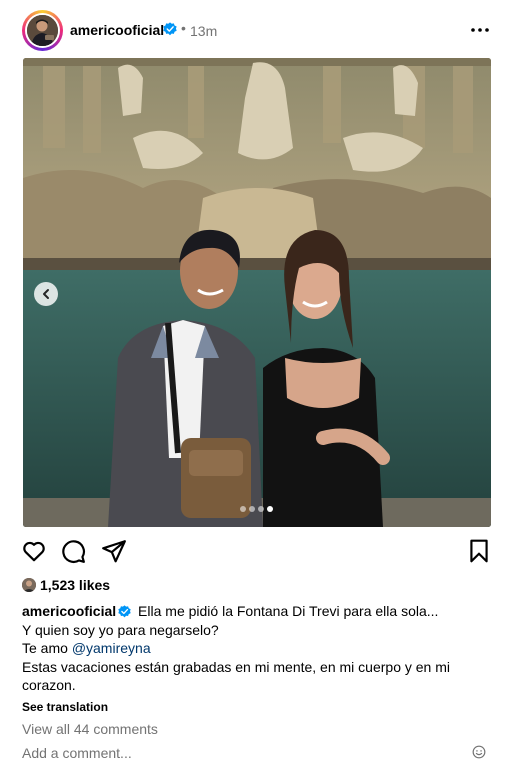  Describe the element at coordinates (479, 752) in the screenshot. I see `emoji-icon` at that location.